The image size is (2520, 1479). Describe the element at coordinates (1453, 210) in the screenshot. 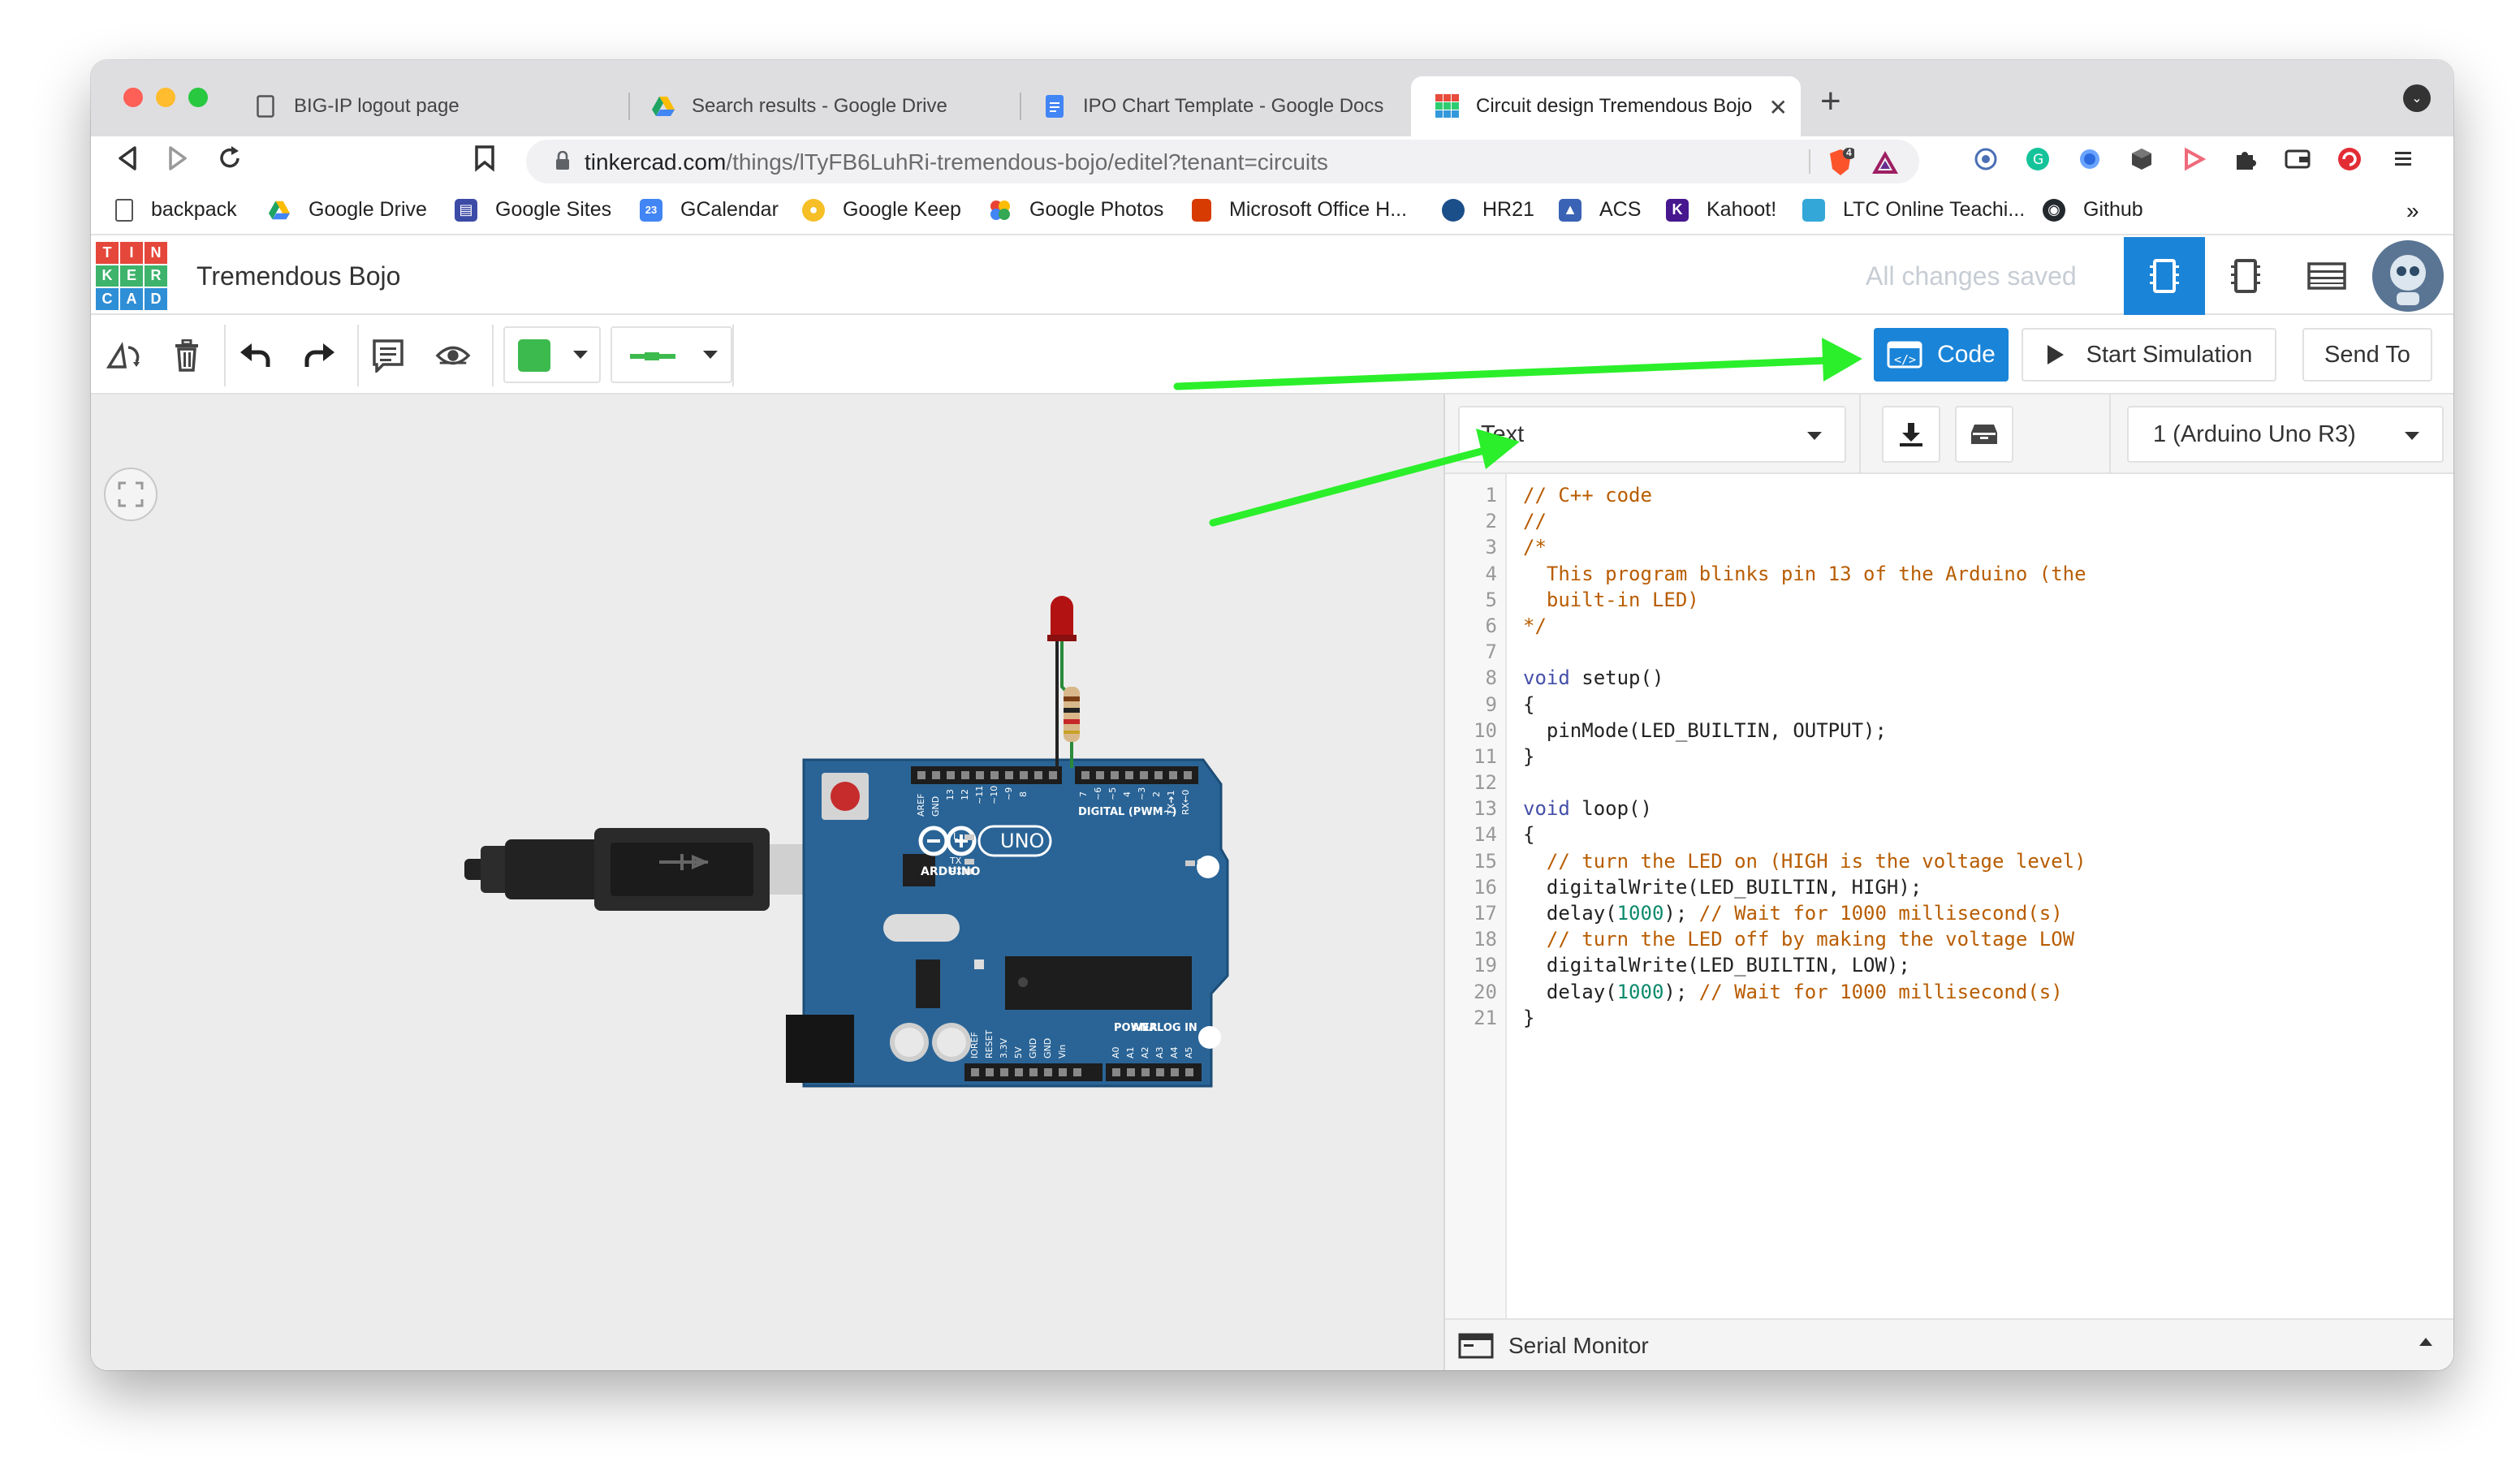

I see `hr21-icon` at that location.